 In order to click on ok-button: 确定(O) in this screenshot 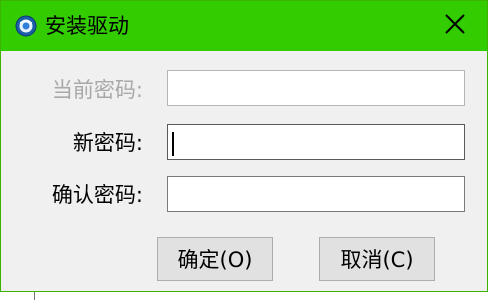, I will do `click(215, 259)`.